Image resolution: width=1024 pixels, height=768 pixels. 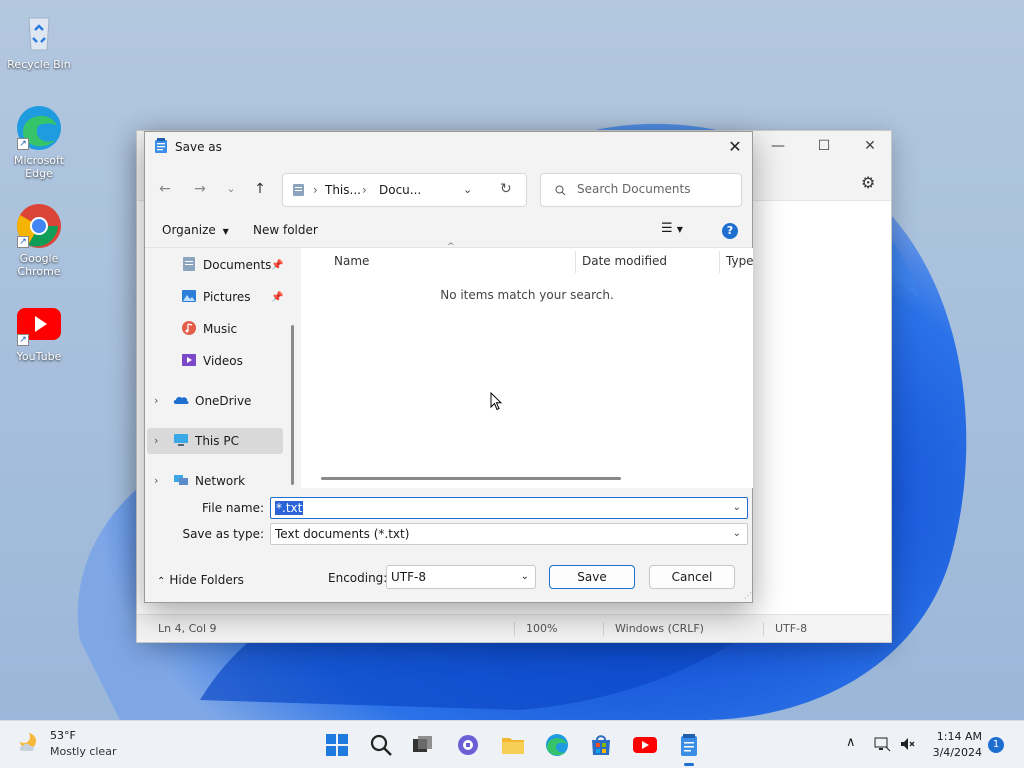 What do you see at coordinates (645, 745) in the screenshot?
I see `youtube-icon` at bounding box center [645, 745].